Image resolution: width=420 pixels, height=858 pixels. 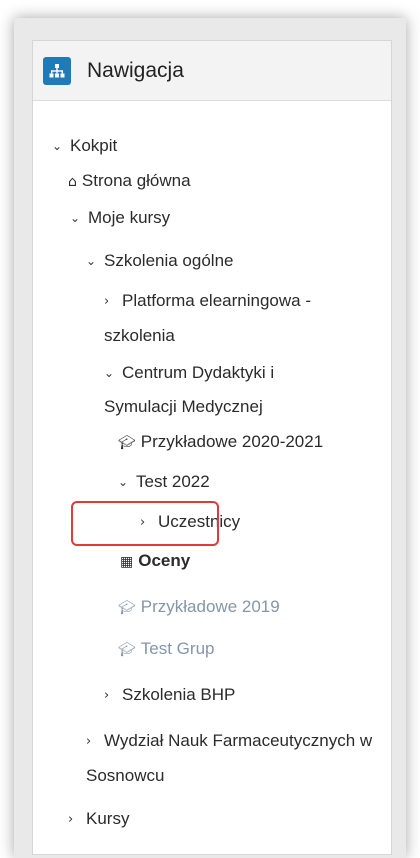 I want to click on navigation-header: Nawigacja, so click(x=212, y=71).